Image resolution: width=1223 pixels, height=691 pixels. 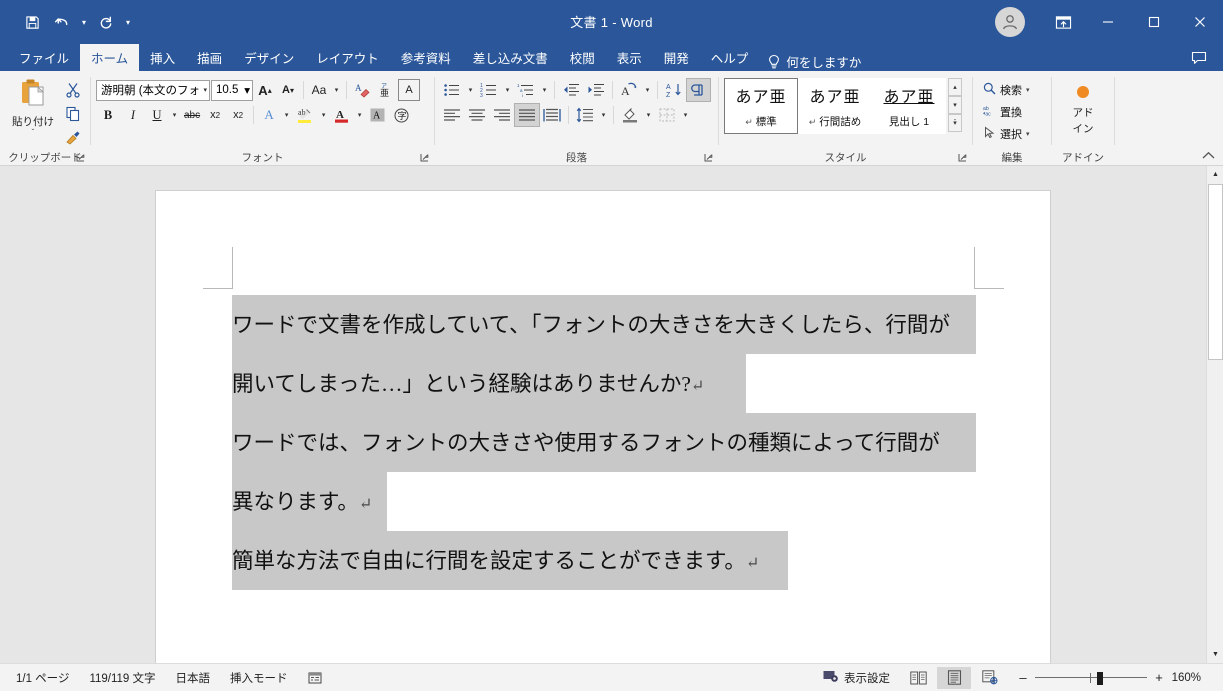 I want to click on scroll-up-icon: ▲, so click(x=1215, y=174).